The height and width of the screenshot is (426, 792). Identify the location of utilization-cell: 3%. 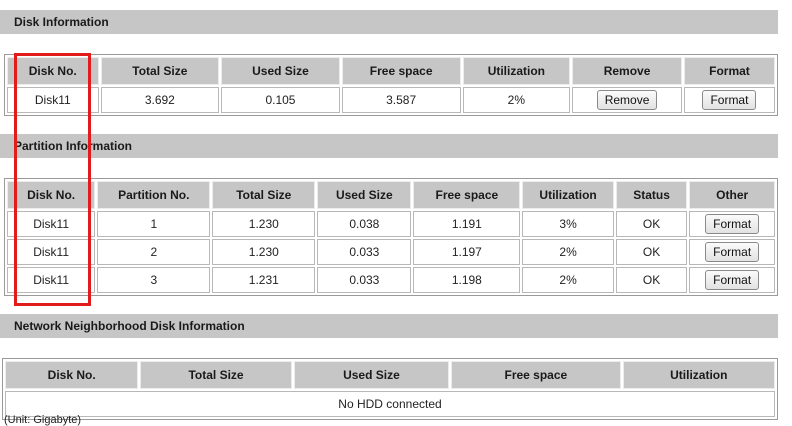
(568, 224).